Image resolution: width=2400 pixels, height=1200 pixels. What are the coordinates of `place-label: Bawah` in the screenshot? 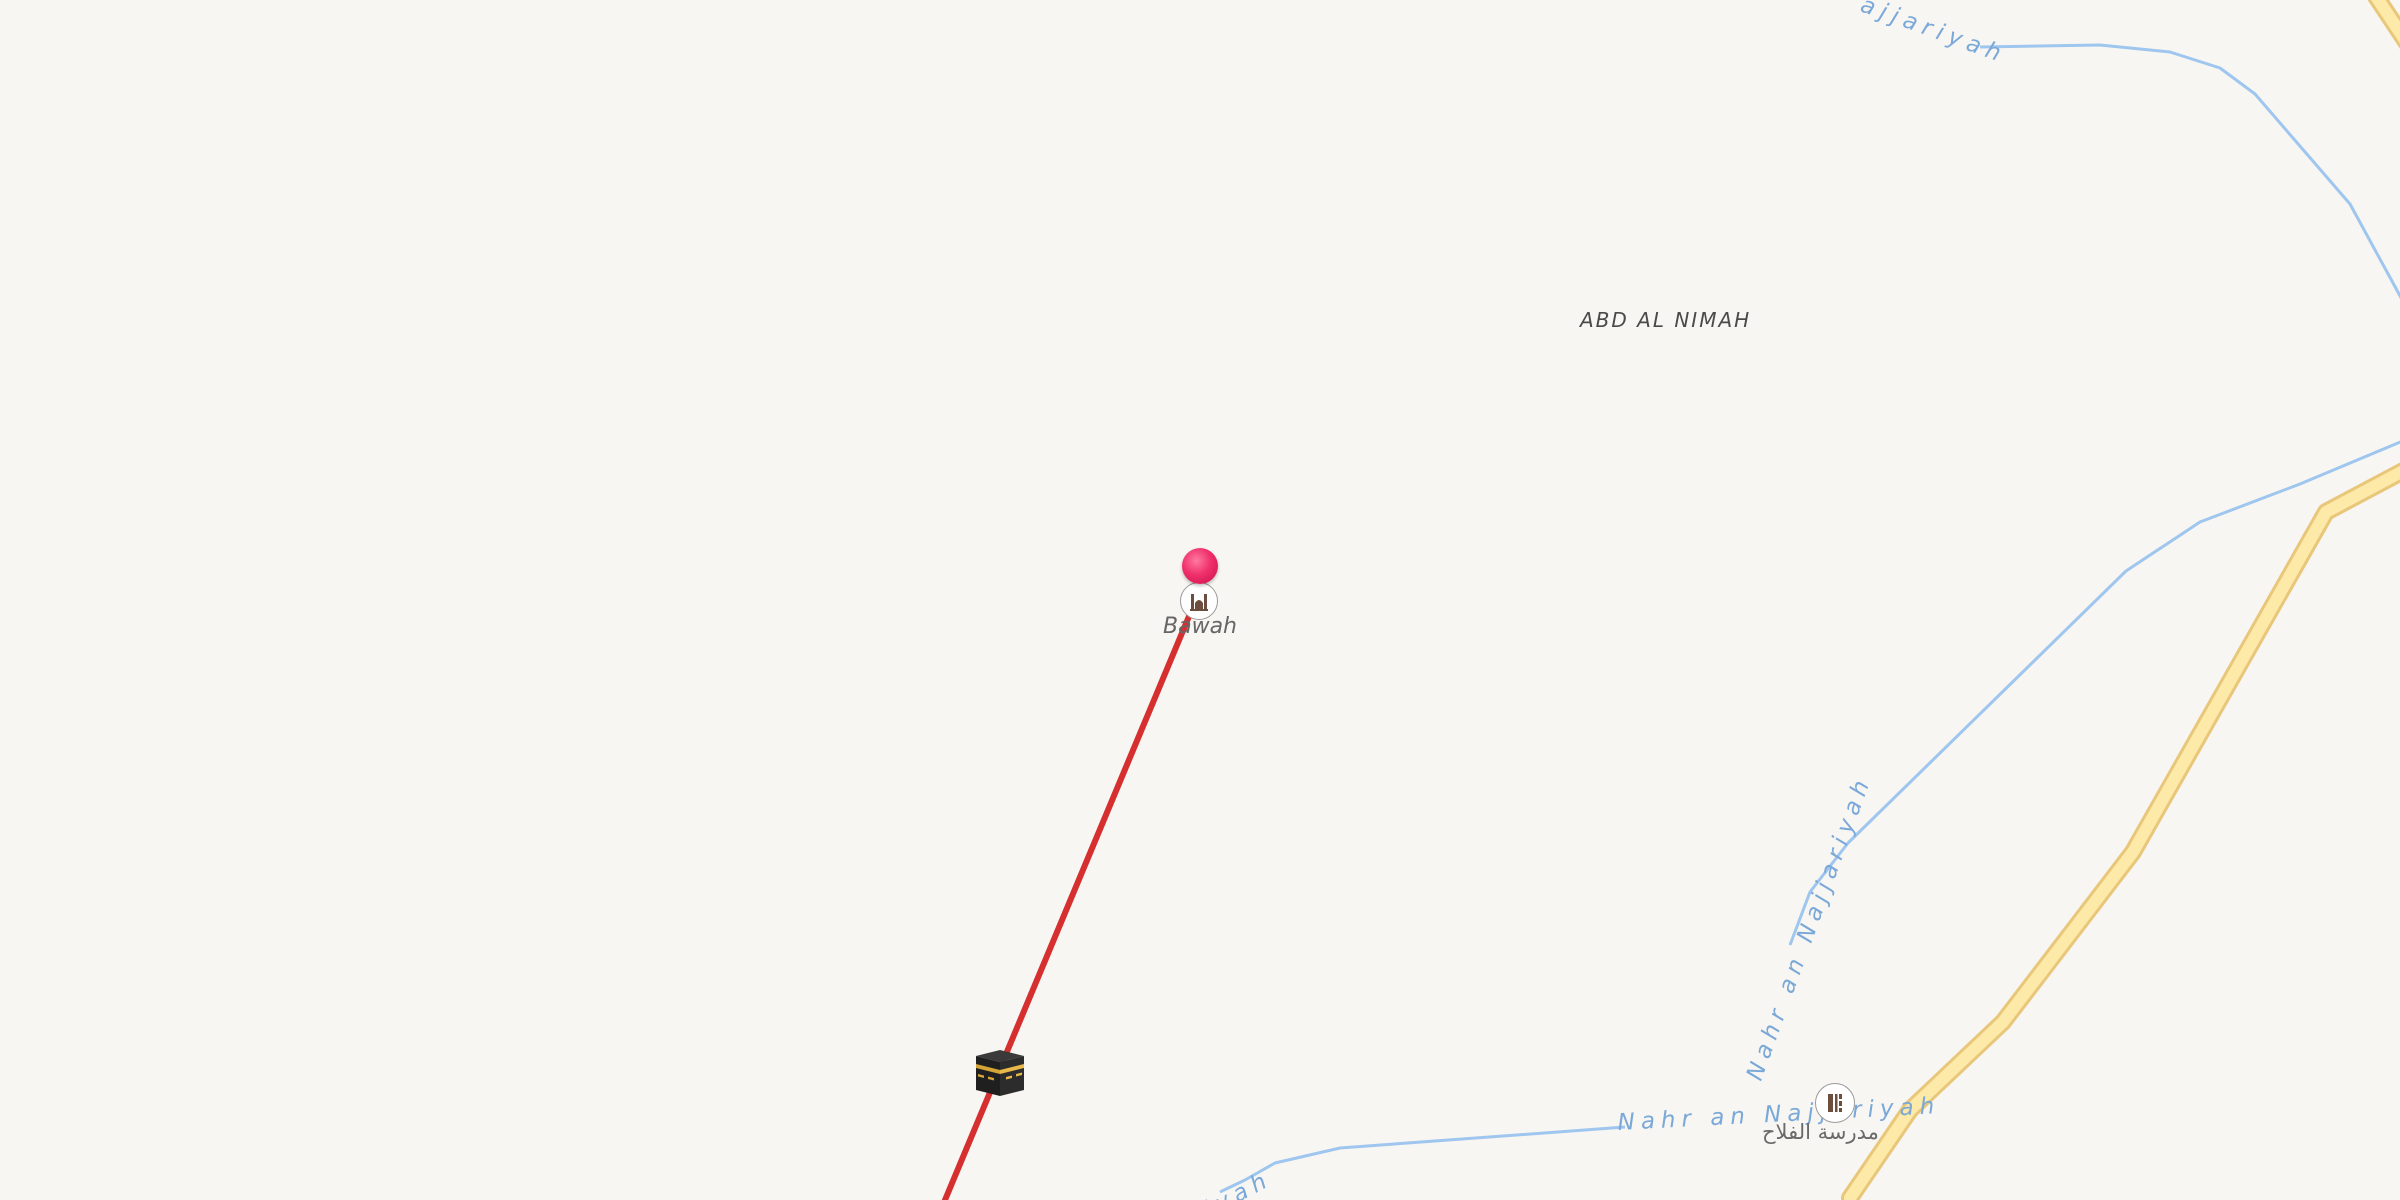 It's located at (1200, 626).